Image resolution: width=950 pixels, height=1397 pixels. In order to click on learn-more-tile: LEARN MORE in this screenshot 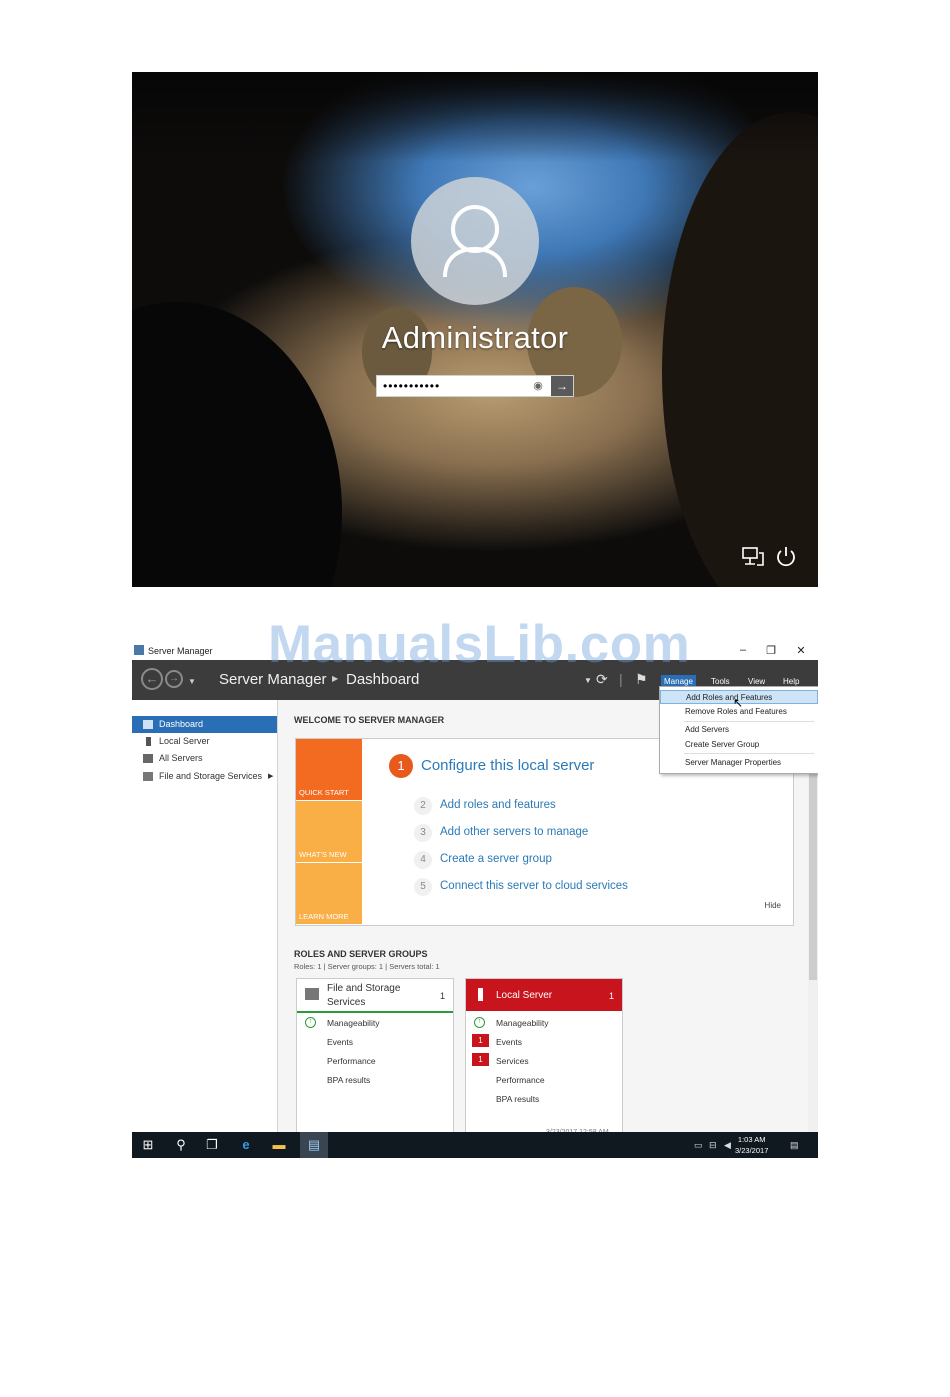, I will do `click(329, 893)`.